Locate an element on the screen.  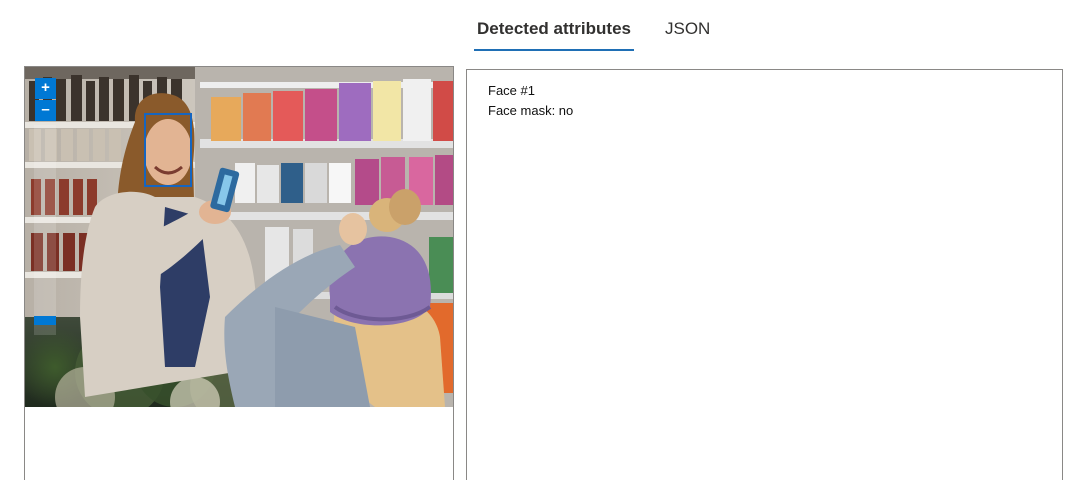
face-mask-attribute: Face mask: no is located at coordinates (531, 110).